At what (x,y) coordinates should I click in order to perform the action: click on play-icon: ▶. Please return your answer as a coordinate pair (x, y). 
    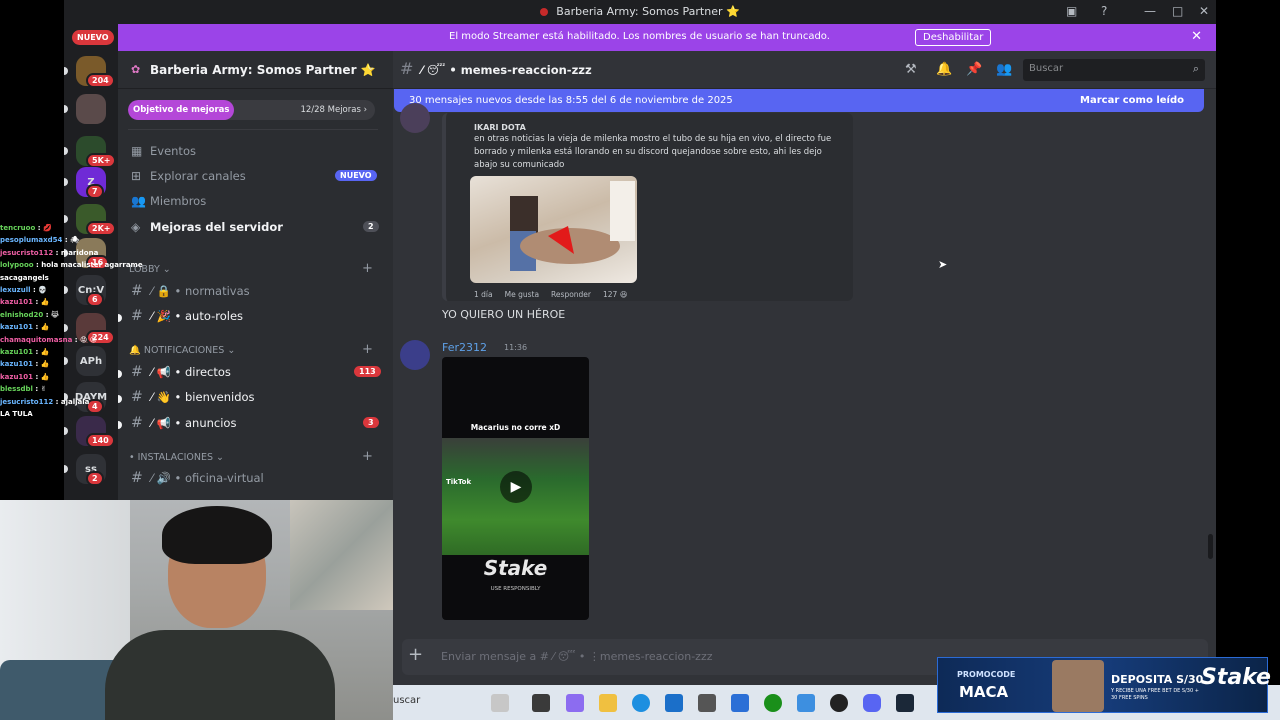
    Looking at the image, I should click on (516, 487).